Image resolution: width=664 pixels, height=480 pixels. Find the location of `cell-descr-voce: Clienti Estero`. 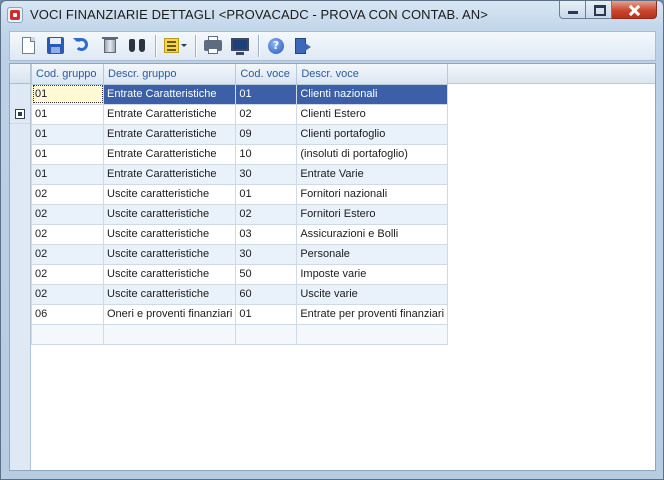

cell-descr-voce: Clienti Estero is located at coordinates (372, 114).